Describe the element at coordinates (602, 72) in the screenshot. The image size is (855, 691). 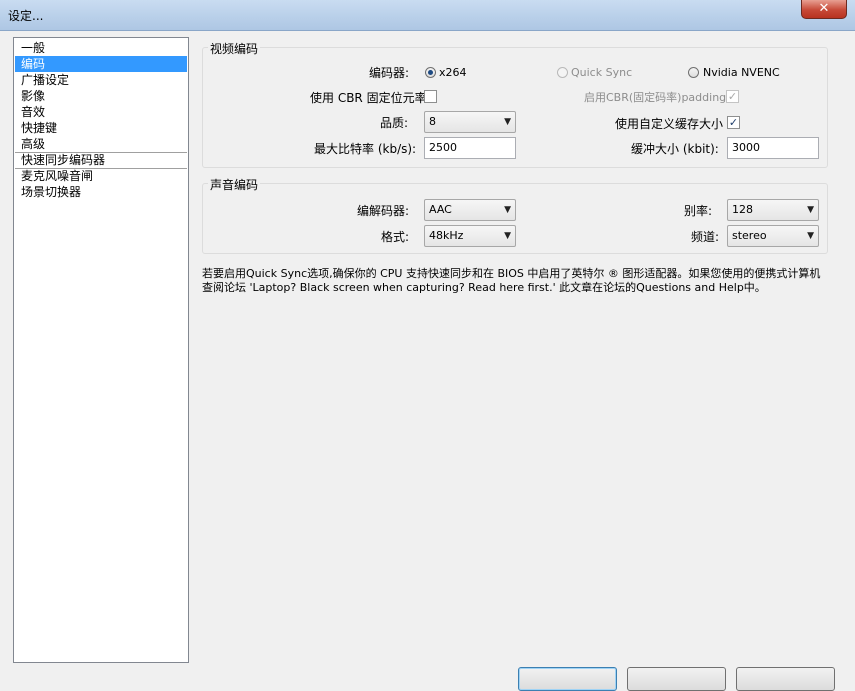
I see `encoder-quicksync-label: Quick Sync` at that location.